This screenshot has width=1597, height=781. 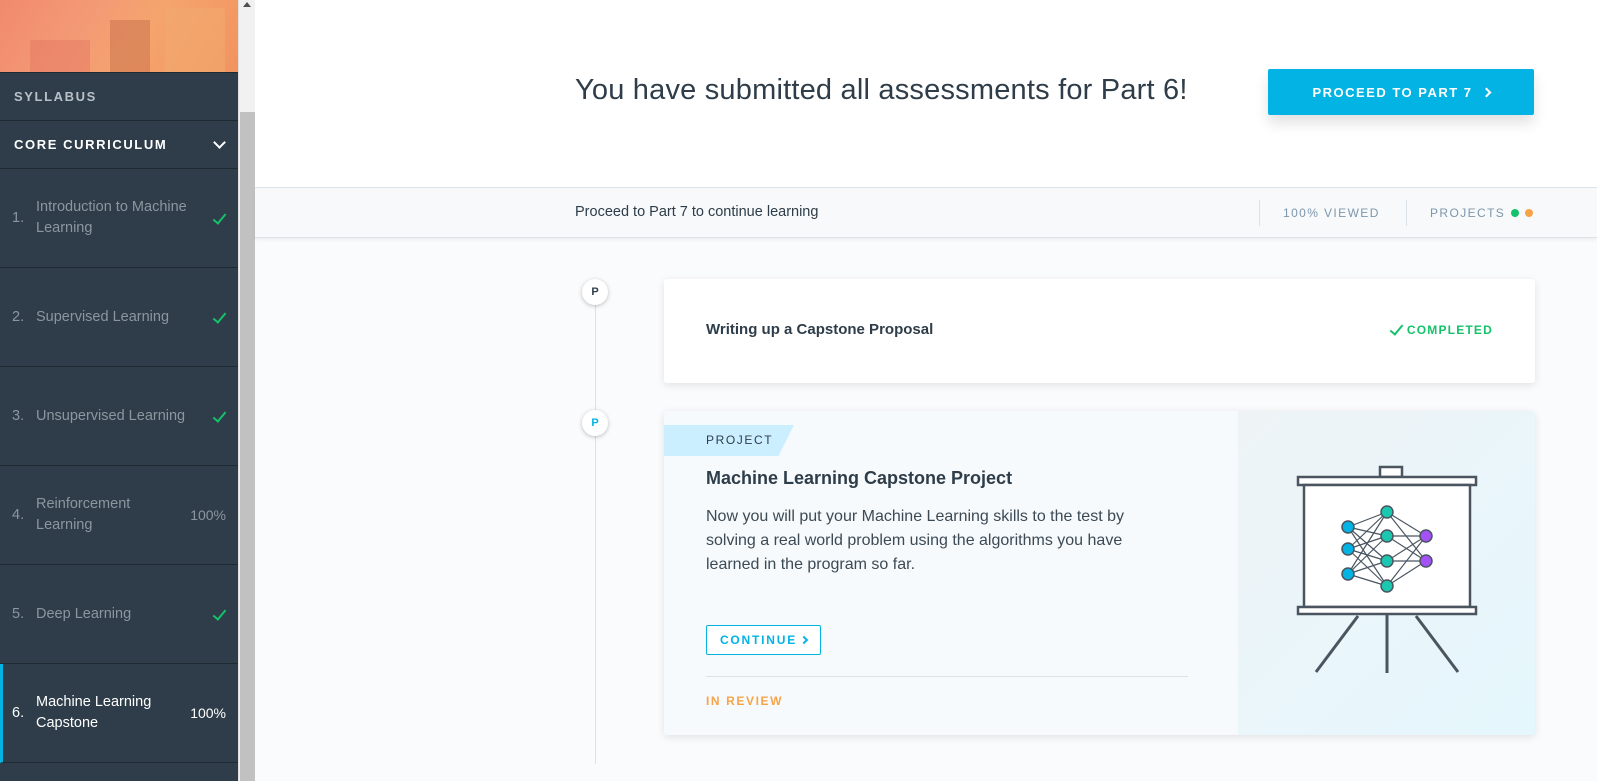 What do you see at coordinates (697, 212) in the screenshot?
I see `proceed-hint: Proceed to Part 7 to continue learning` at bounding box center [697, 212].